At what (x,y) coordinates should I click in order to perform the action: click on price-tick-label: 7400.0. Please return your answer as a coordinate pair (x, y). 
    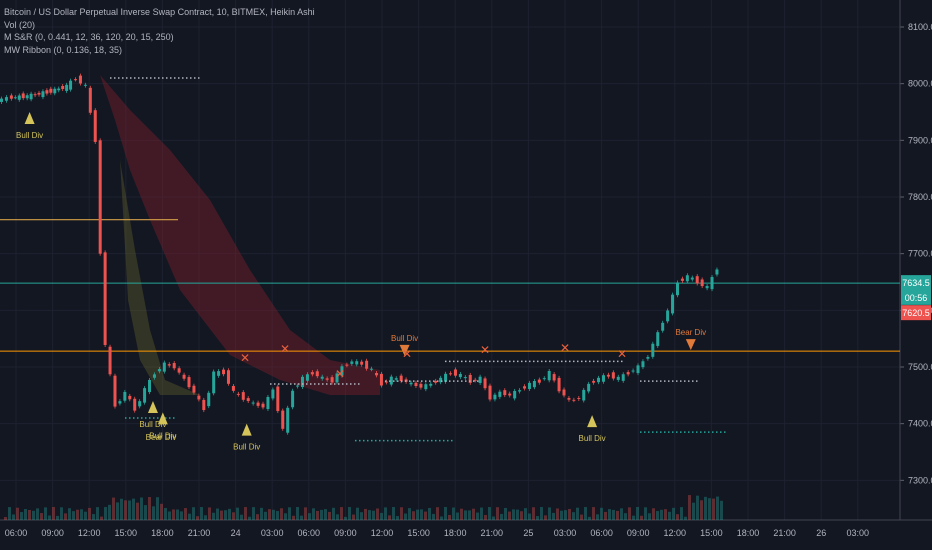
    Looking at the image, I should click on (920, 424).